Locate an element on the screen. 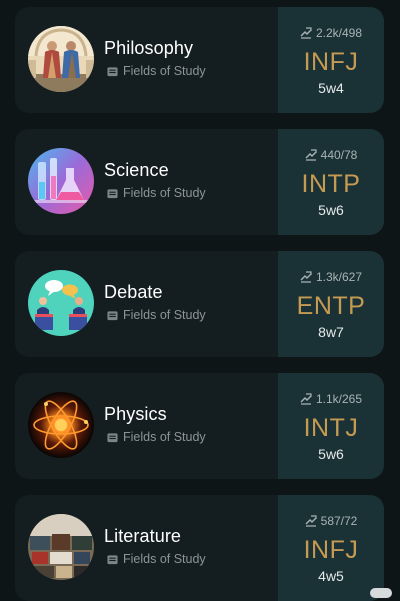 The height and width of the screenshot is (601, 400). enneagram-type: 4w5 is located at coordinates (331, 576).